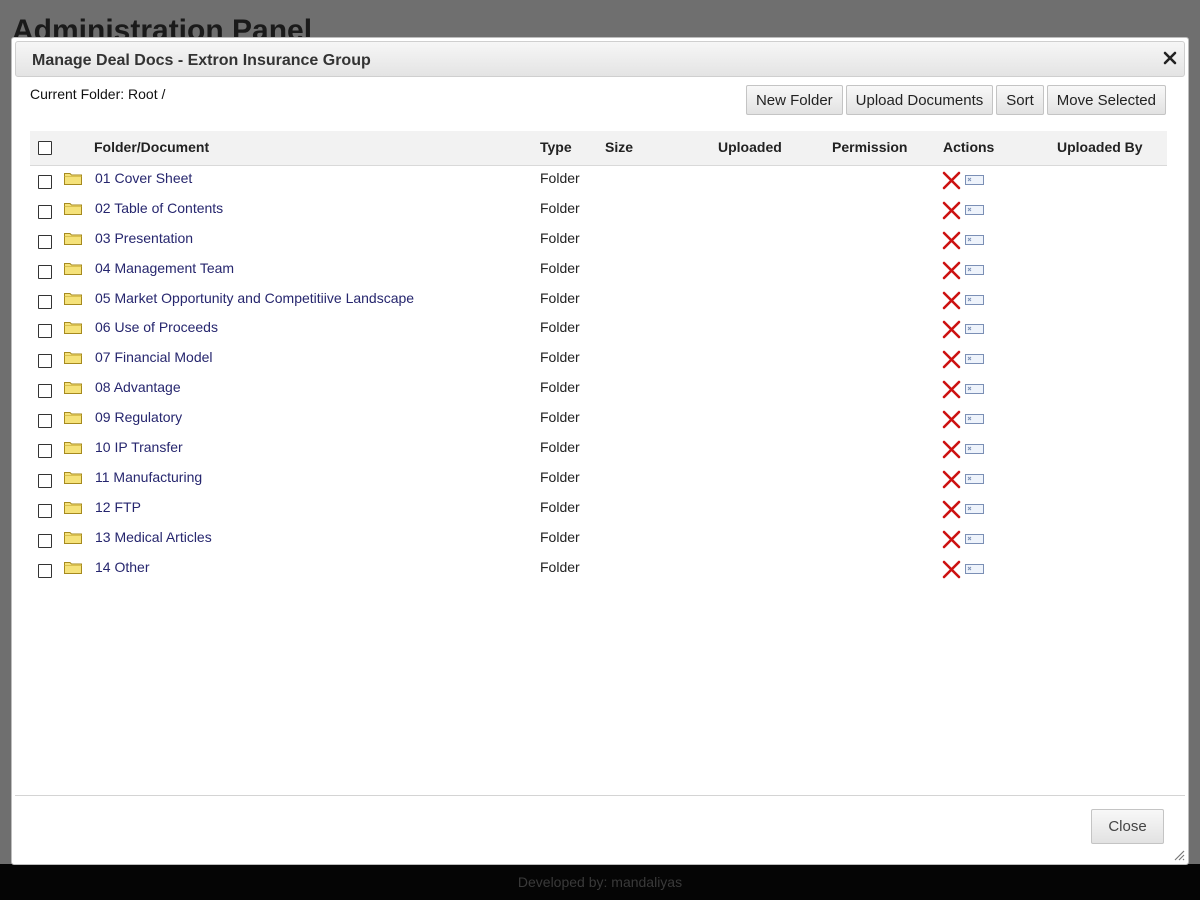 The width and height of the screenshot is (1200, 900). I want to click on folder-name-link: 12 FTP, so click(118, 507).